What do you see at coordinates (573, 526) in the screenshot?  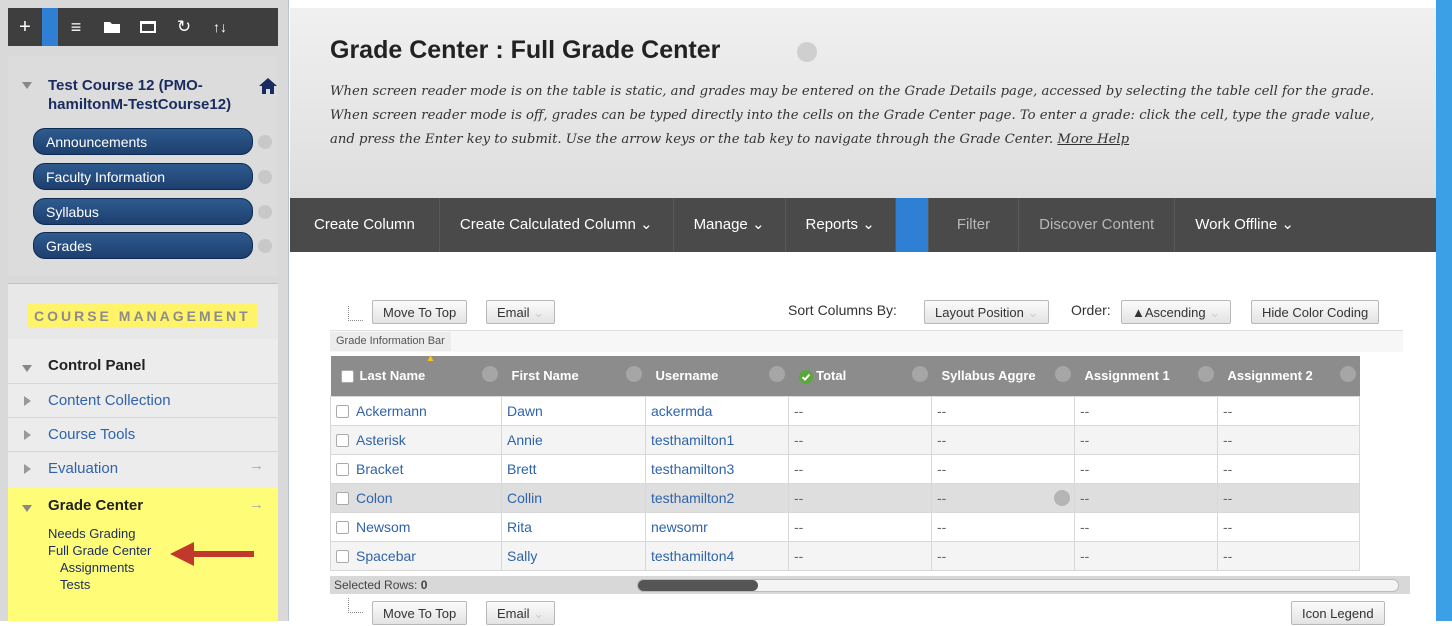 I see `first-name-cell: Rita` at bounding box center [573, 526].